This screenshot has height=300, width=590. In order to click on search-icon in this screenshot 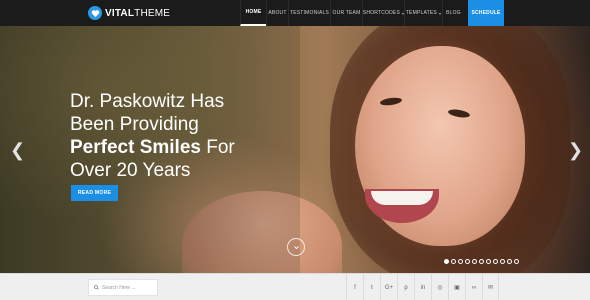, I will do `click(96, 287)`.